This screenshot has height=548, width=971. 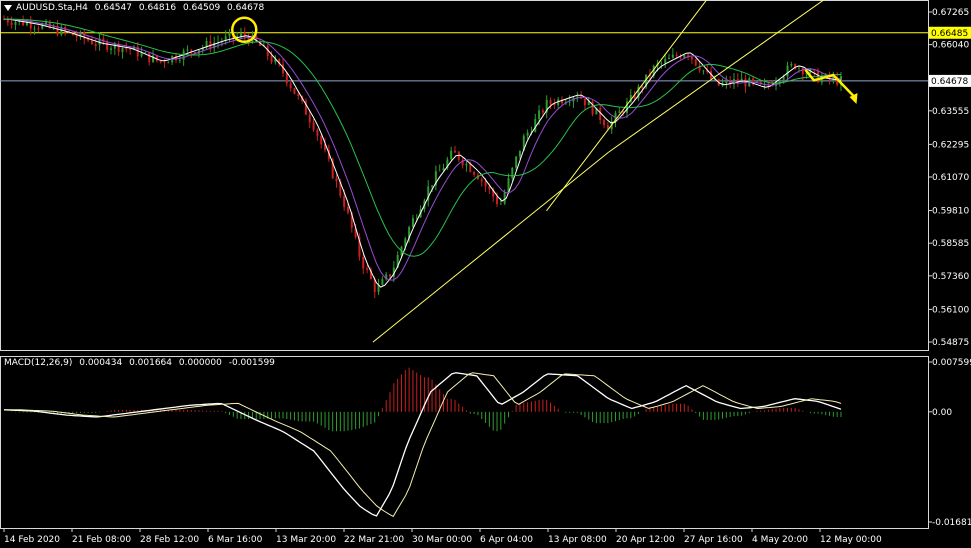 I want to click on macd-tick-label: 0.00, so click(x=942, y=413).